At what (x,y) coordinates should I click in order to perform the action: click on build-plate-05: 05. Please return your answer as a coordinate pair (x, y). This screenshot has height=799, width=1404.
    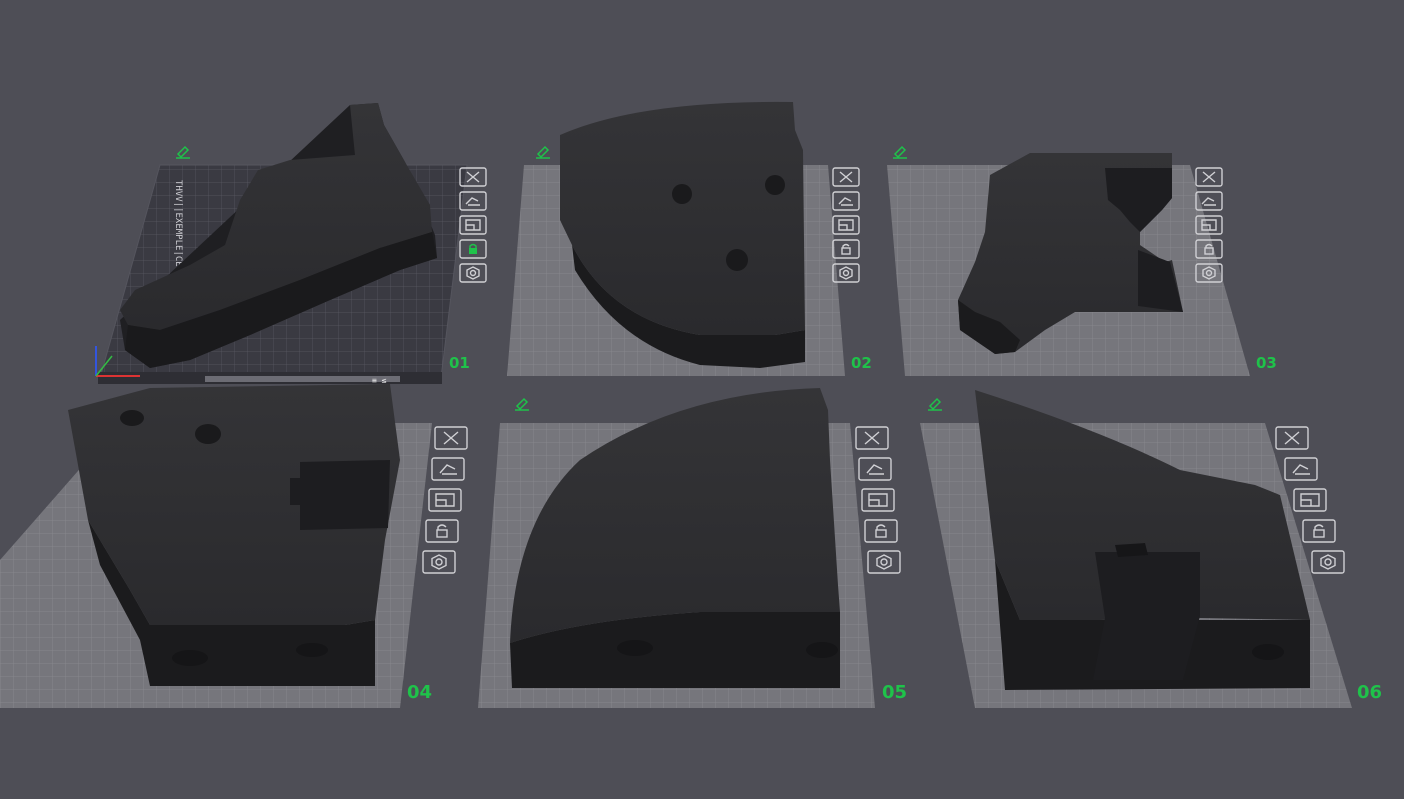
    Looking at the image, I should click on (692, 548).